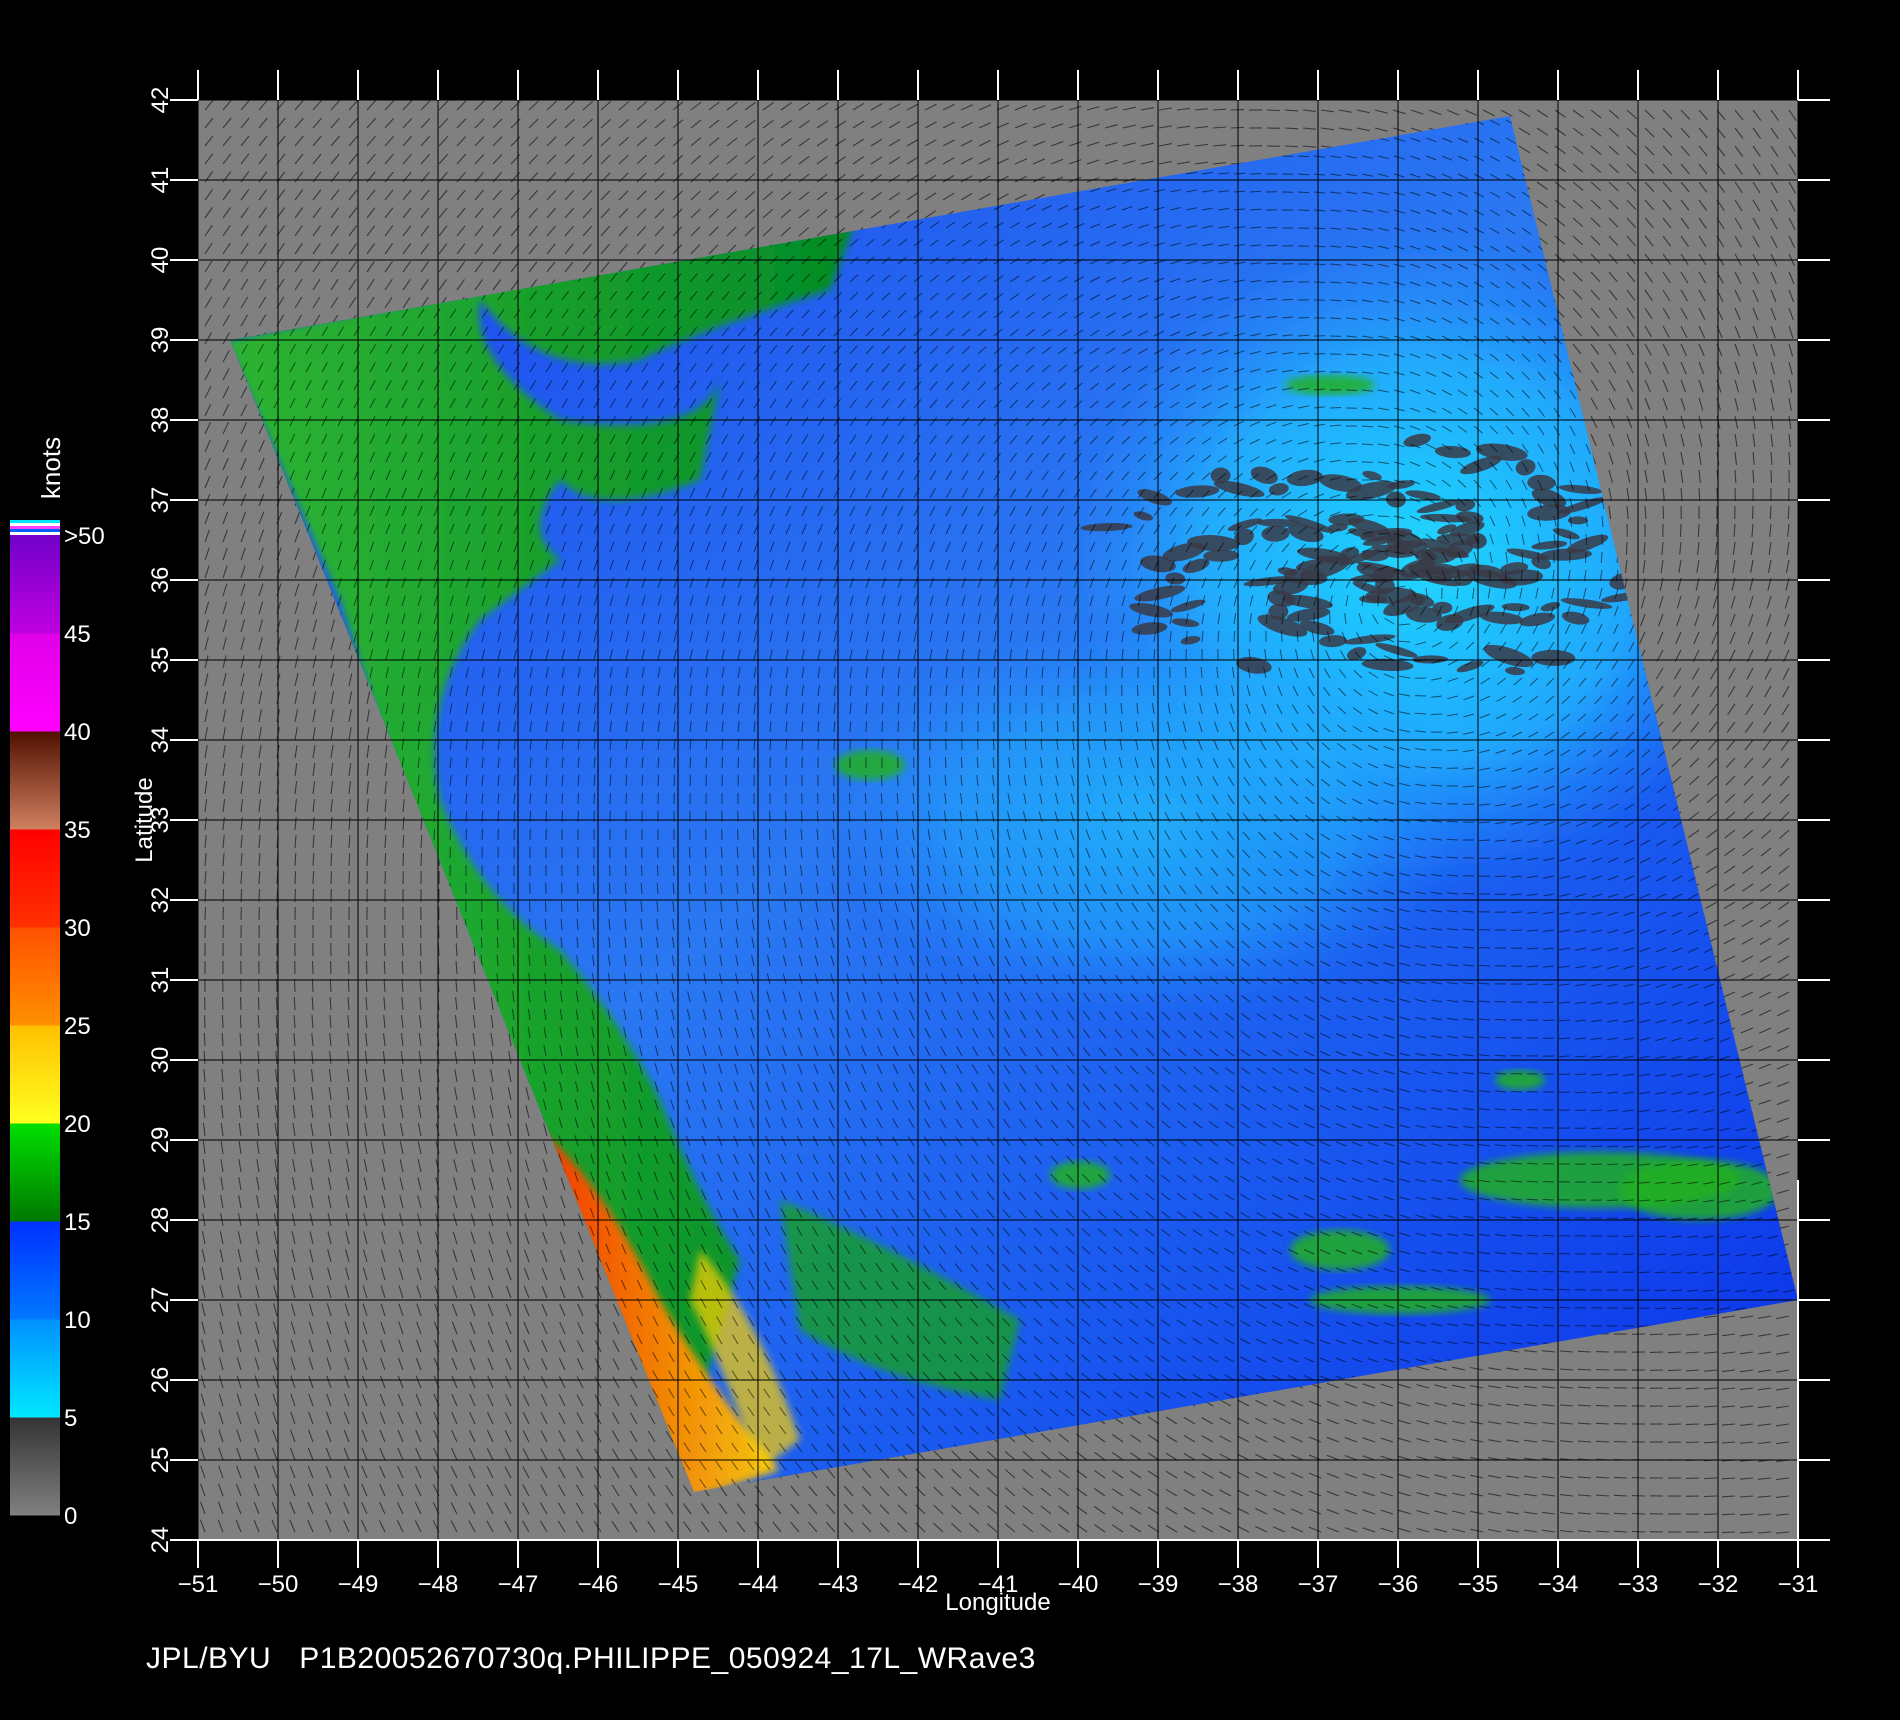 Image resolution: width=1900 pixels, height=1720 pixels. I want to click on lon-tick-label: −45, so click(678, 1584).